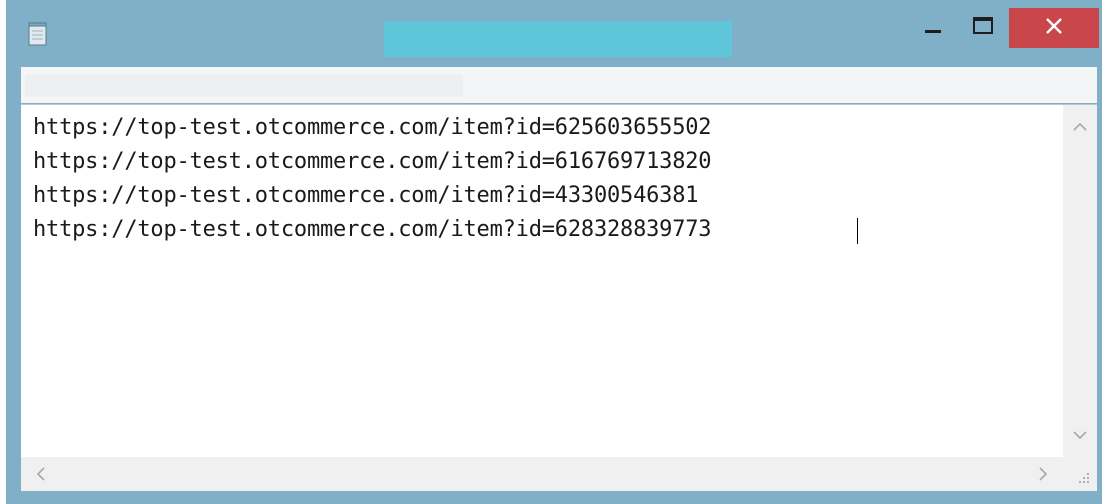 The image size is (1102, 504). I want to click on close-icon, so click(1054, 28).